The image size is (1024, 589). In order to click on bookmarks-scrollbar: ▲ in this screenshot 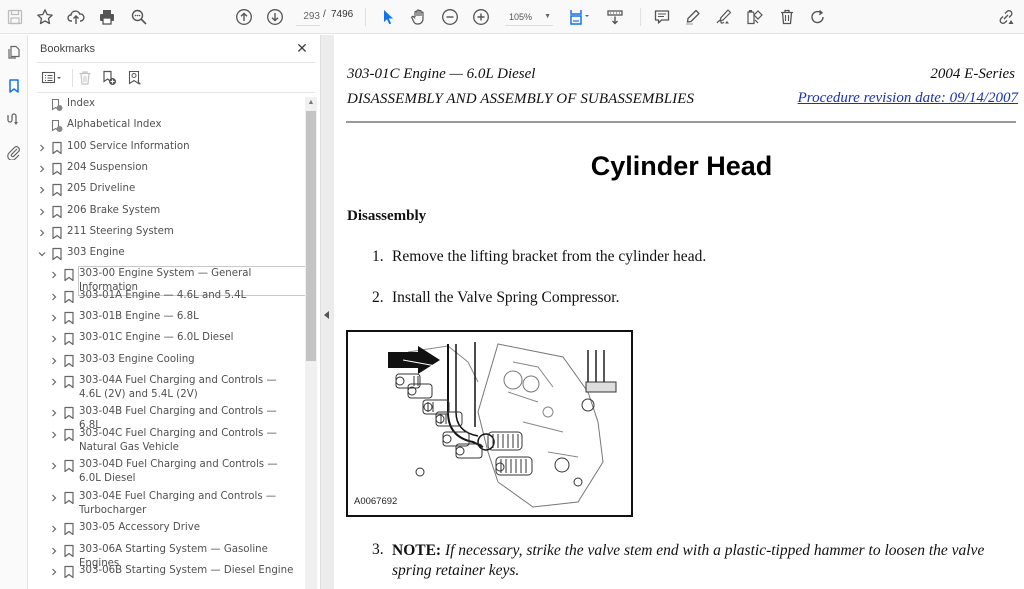, I will do `click(311, 343)`.